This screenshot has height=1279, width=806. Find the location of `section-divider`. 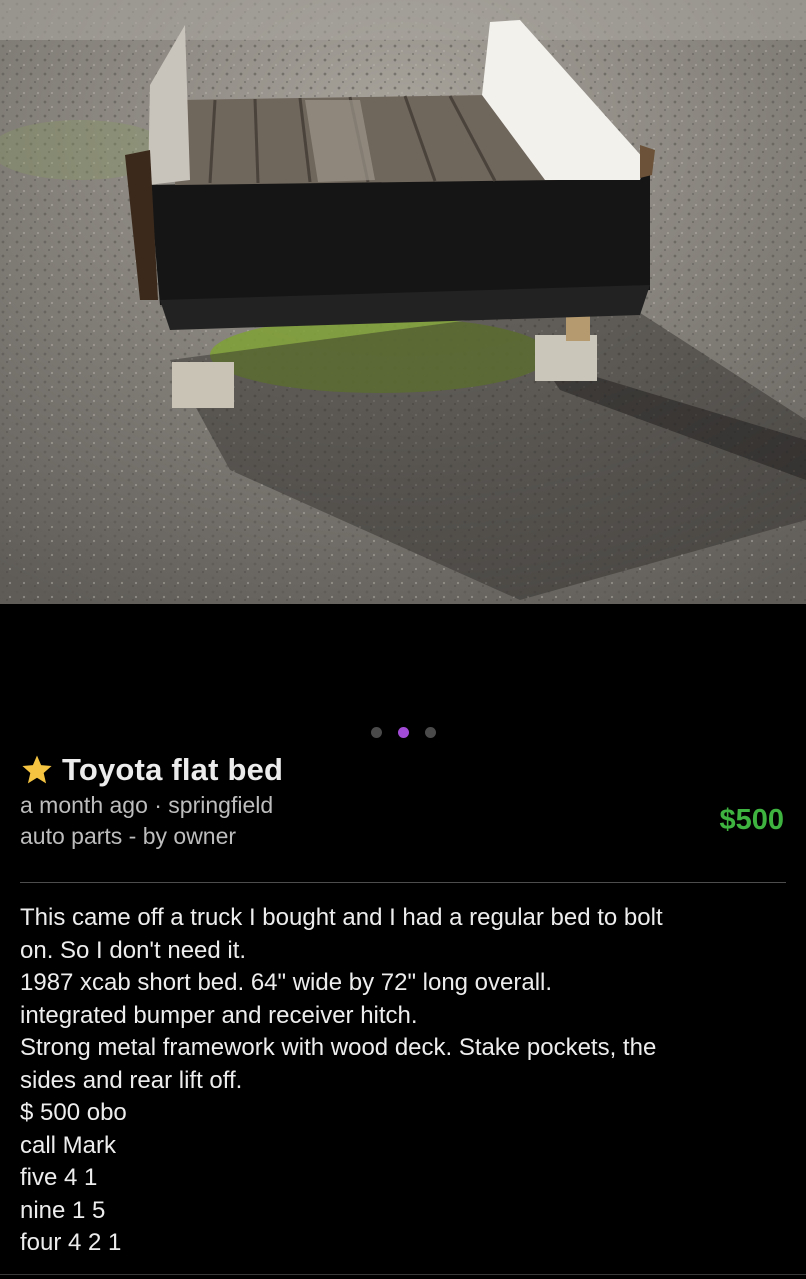

section-divider is located at coordinates (403, 882).